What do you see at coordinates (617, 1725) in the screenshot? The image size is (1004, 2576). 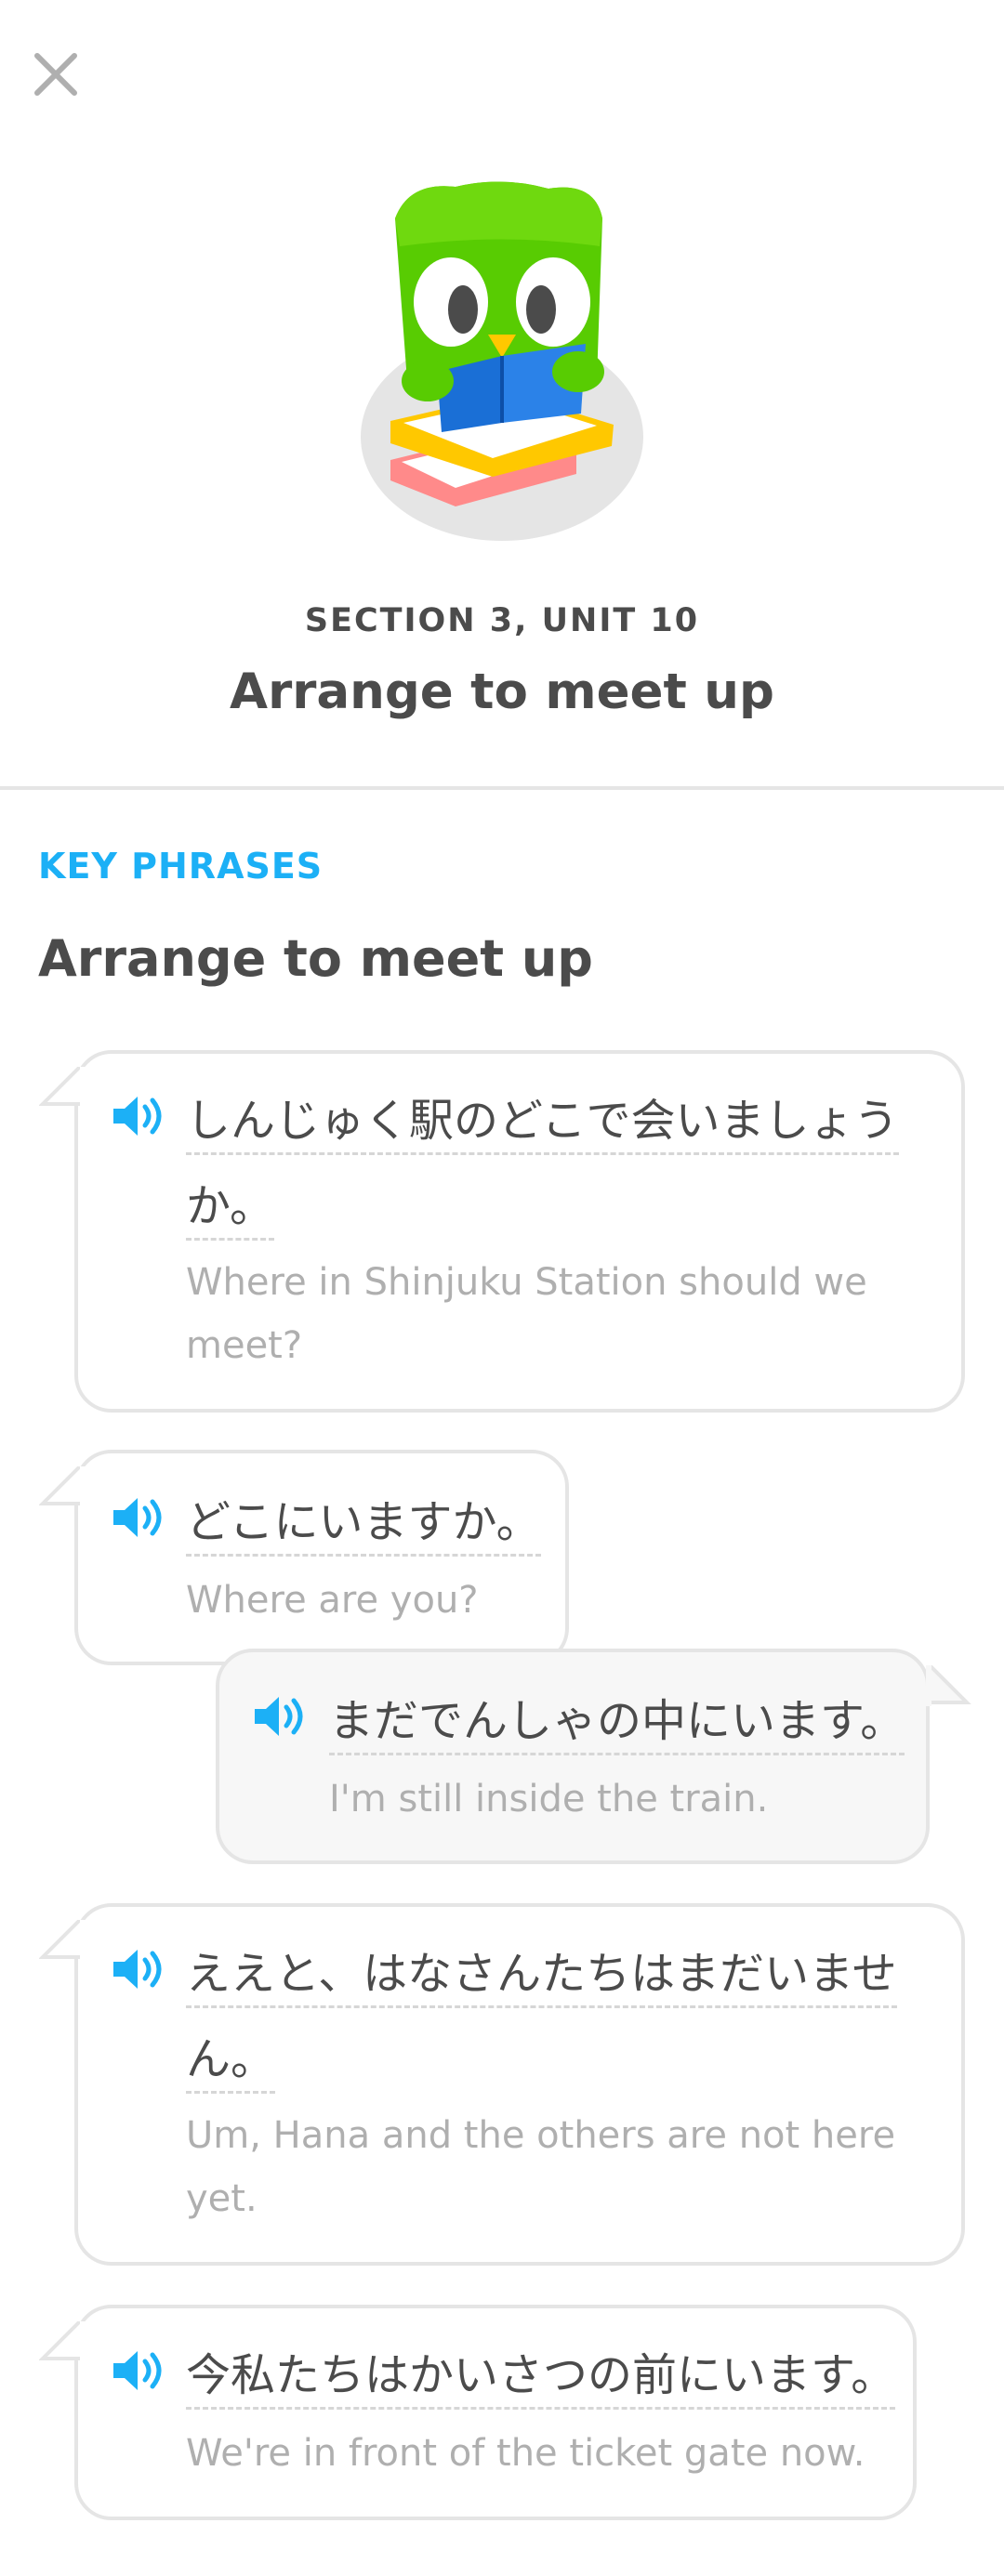 I see `phrase-japanese-line: まだでんしゃの中にいます。` at bounding box center [617, 1725].